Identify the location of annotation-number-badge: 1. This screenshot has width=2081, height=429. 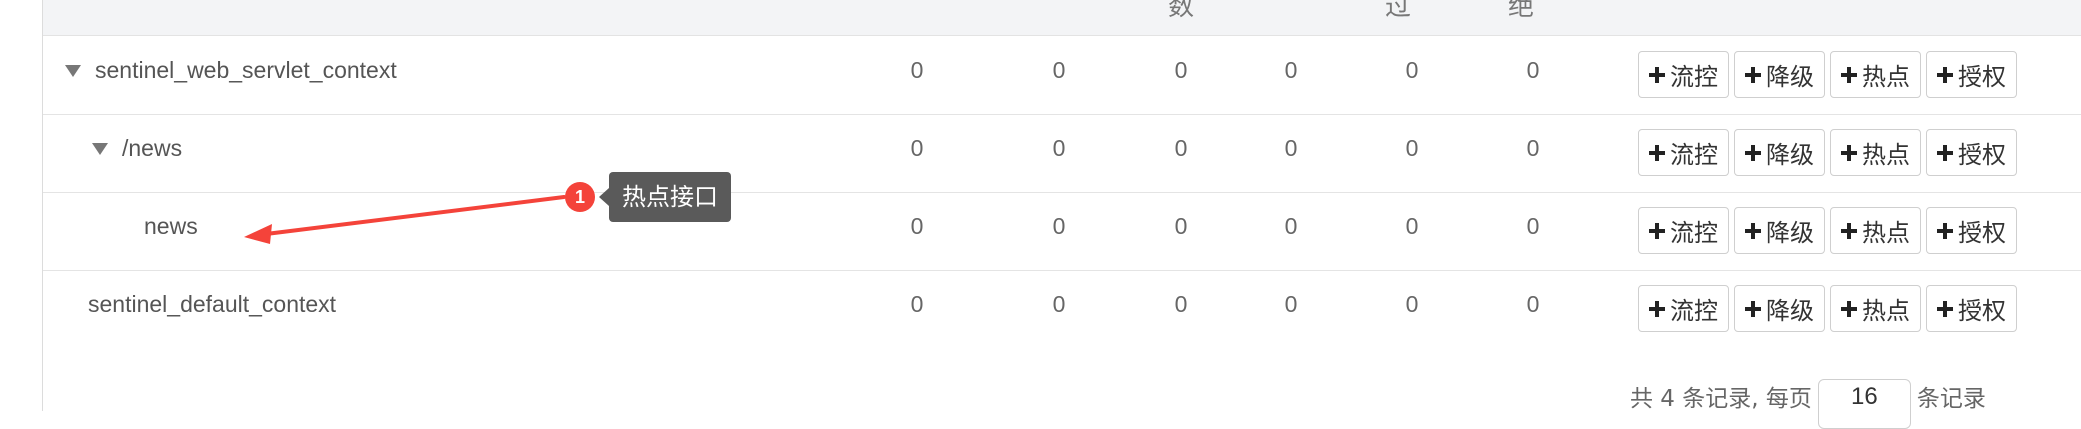
(580, 197).